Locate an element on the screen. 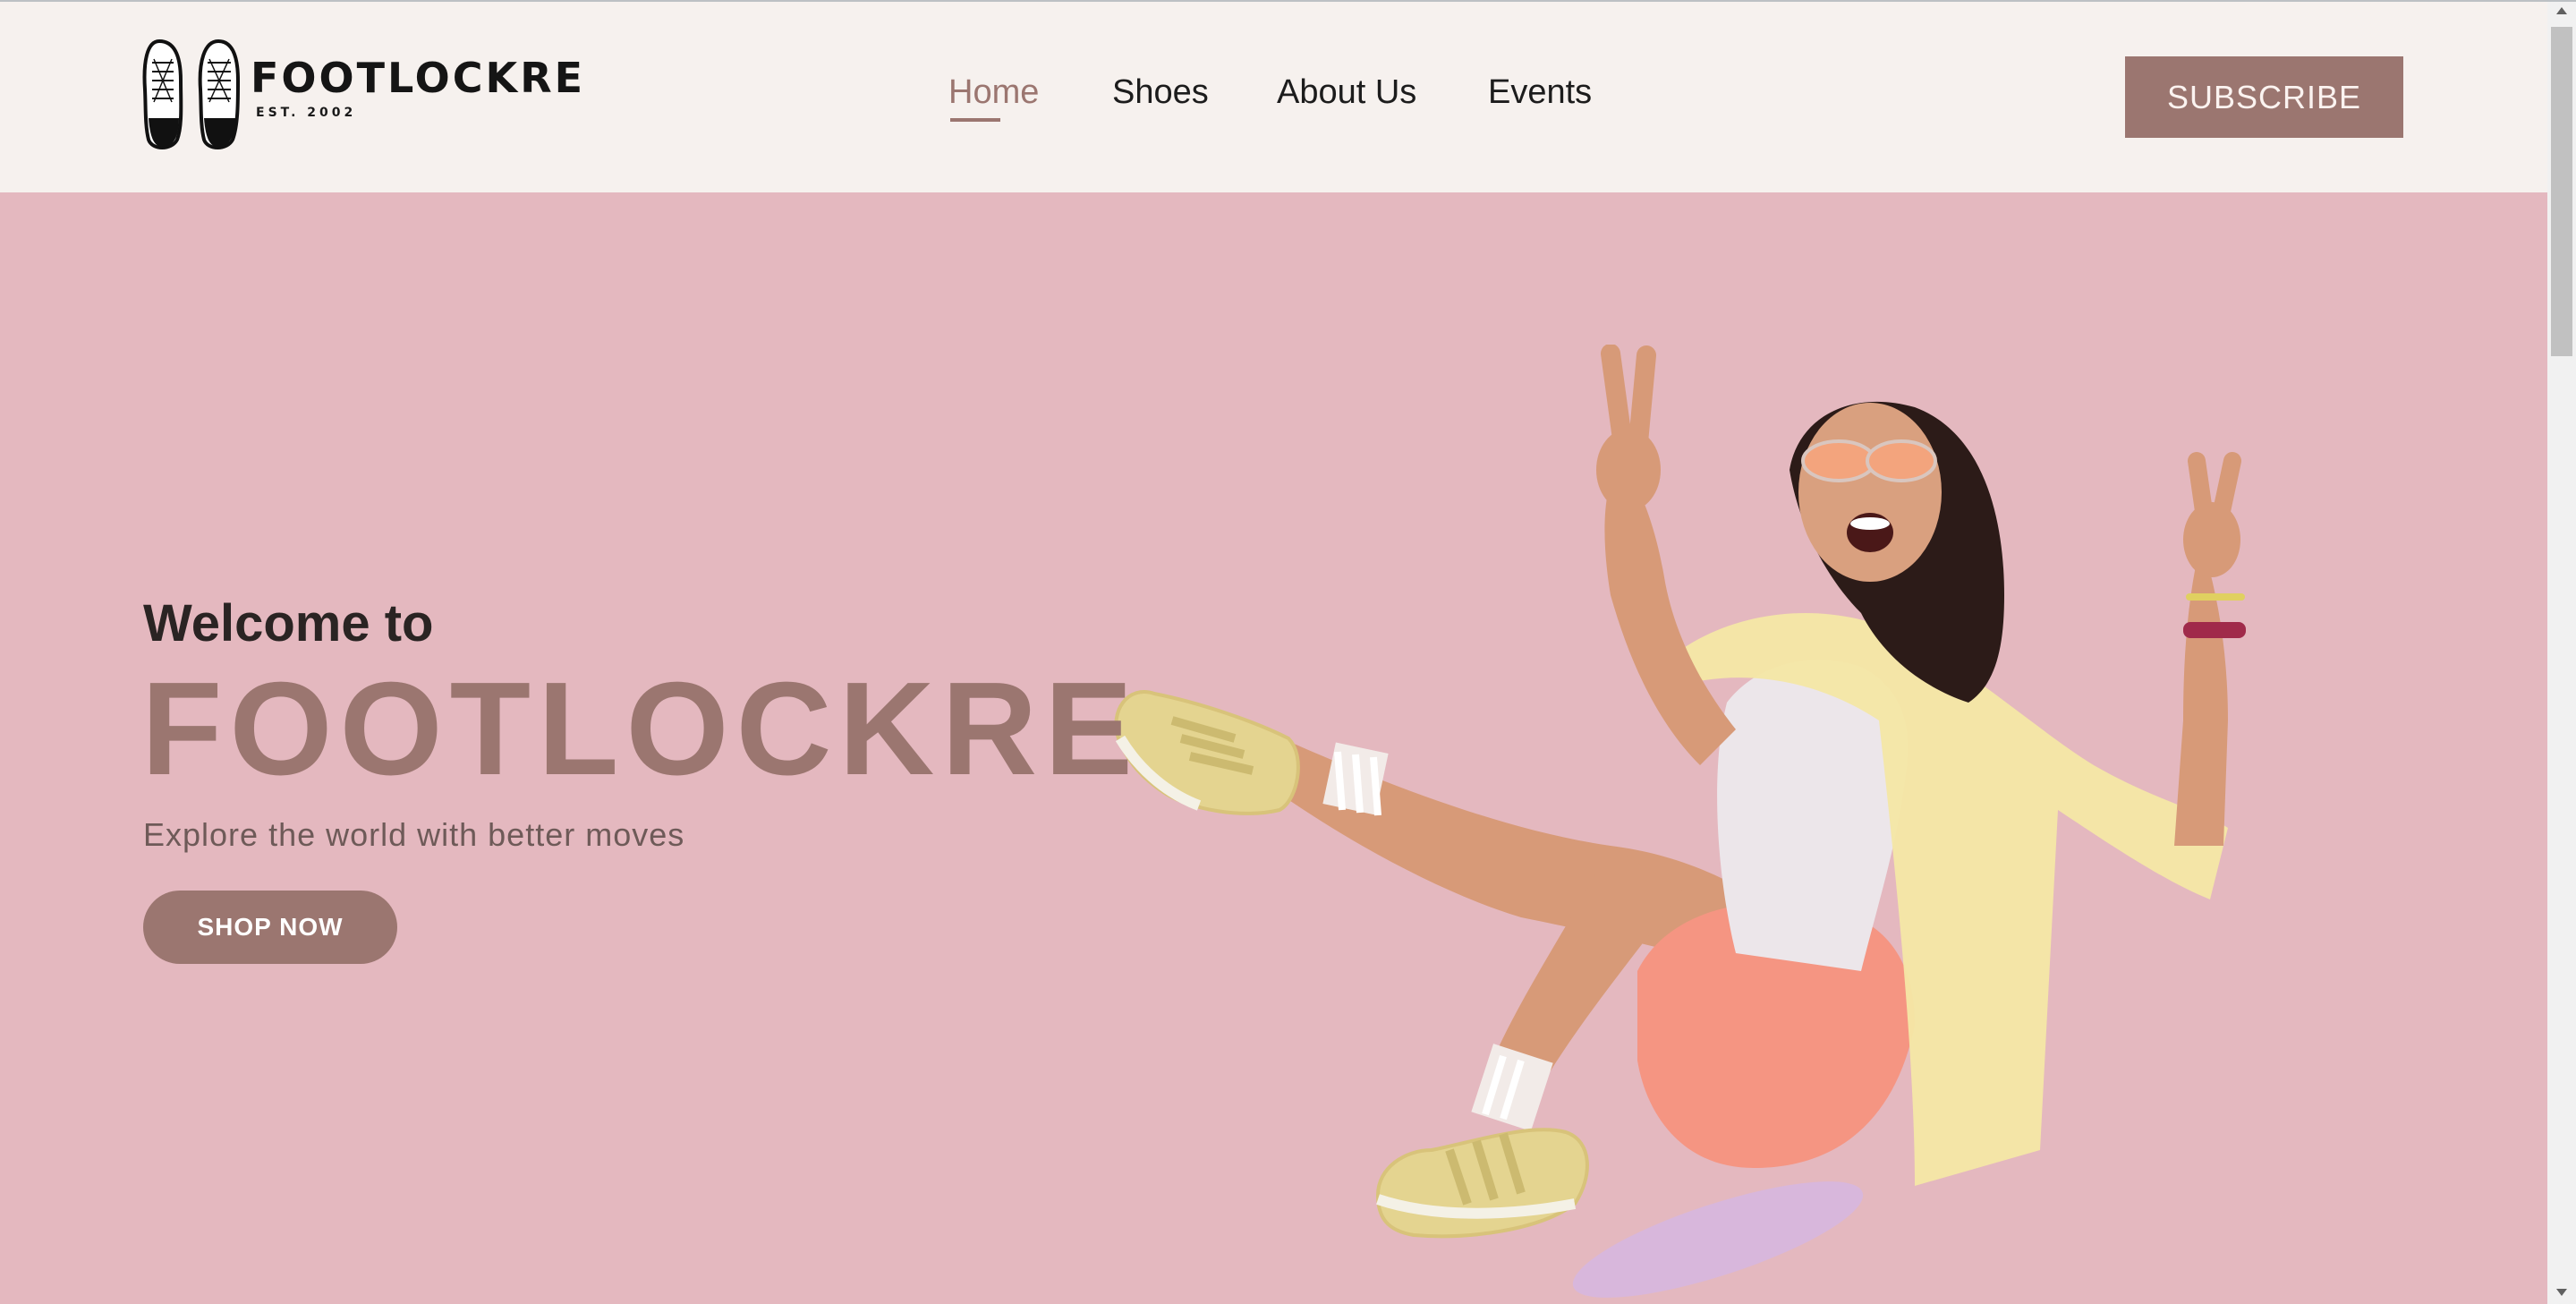 The height and width of the screenshot is (1304, 2576). vertical-scrollbar is located at coordinates (2561, 653).